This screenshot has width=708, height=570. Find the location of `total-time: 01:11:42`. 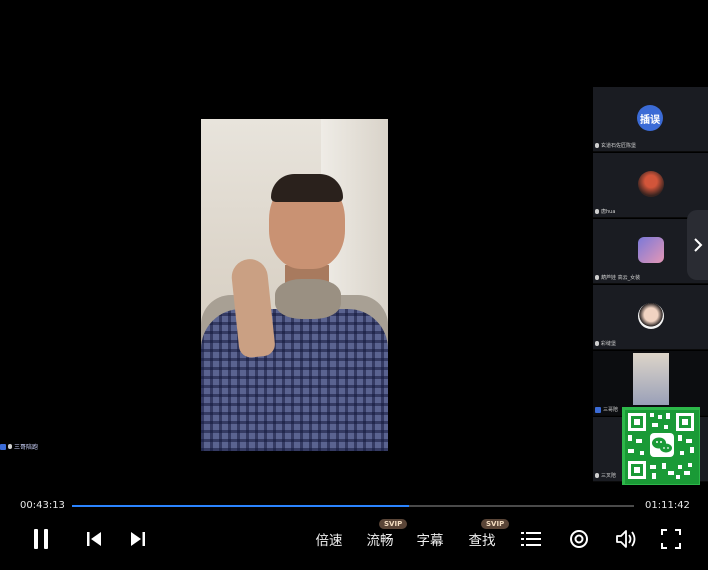

total-time: 01:11:42 is located at coordinates (667, 505).